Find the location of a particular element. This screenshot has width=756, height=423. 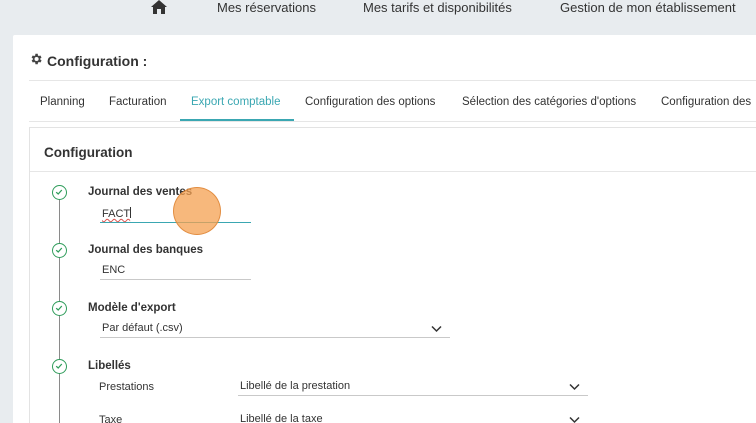

text-caret is located at coordinates (131, 212).